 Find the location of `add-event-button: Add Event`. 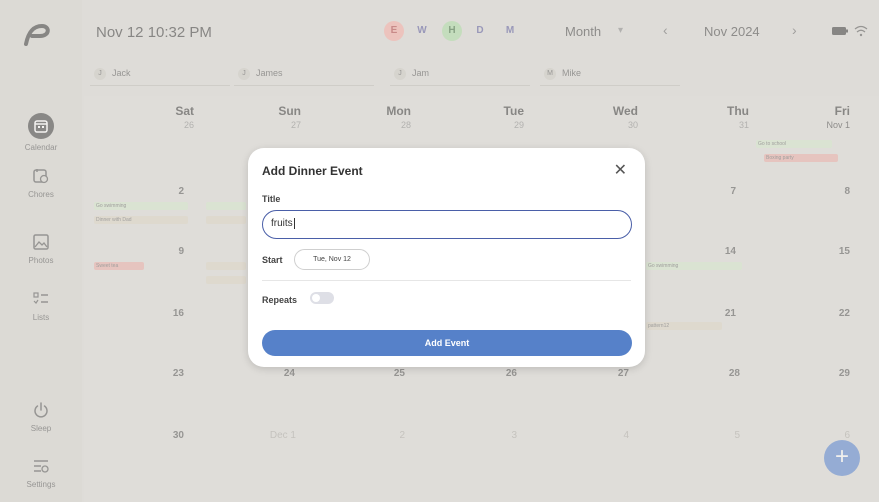

add-event-button: Add Event is located at coordinates (447, 343).